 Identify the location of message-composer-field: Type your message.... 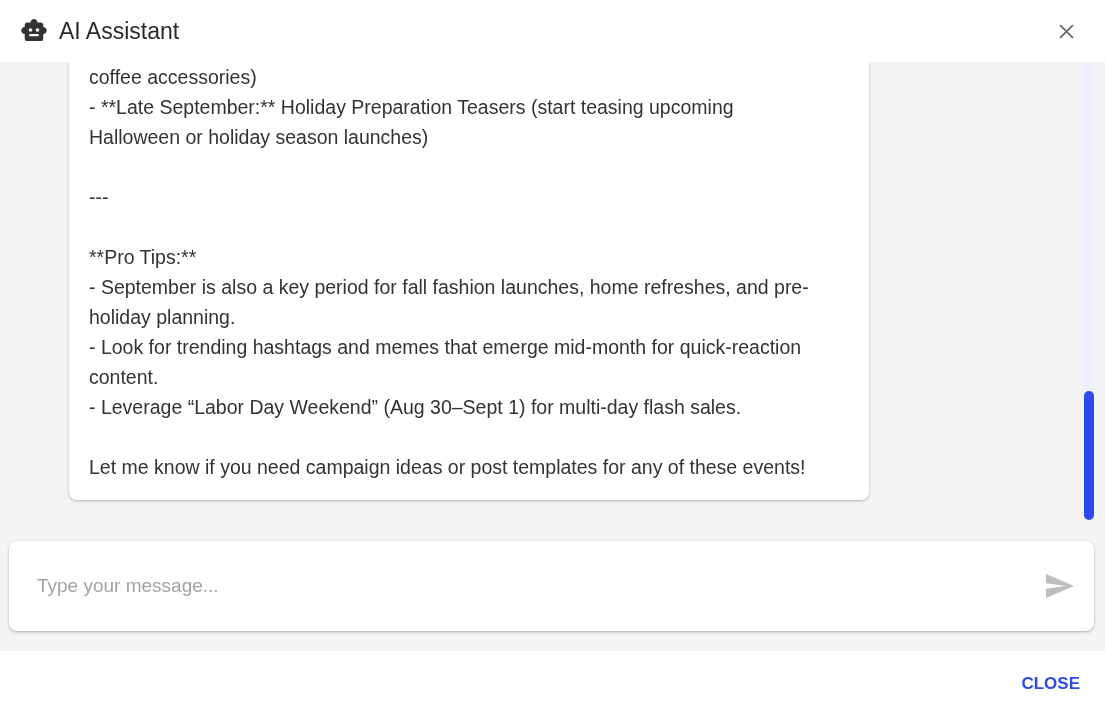
(551, 586).